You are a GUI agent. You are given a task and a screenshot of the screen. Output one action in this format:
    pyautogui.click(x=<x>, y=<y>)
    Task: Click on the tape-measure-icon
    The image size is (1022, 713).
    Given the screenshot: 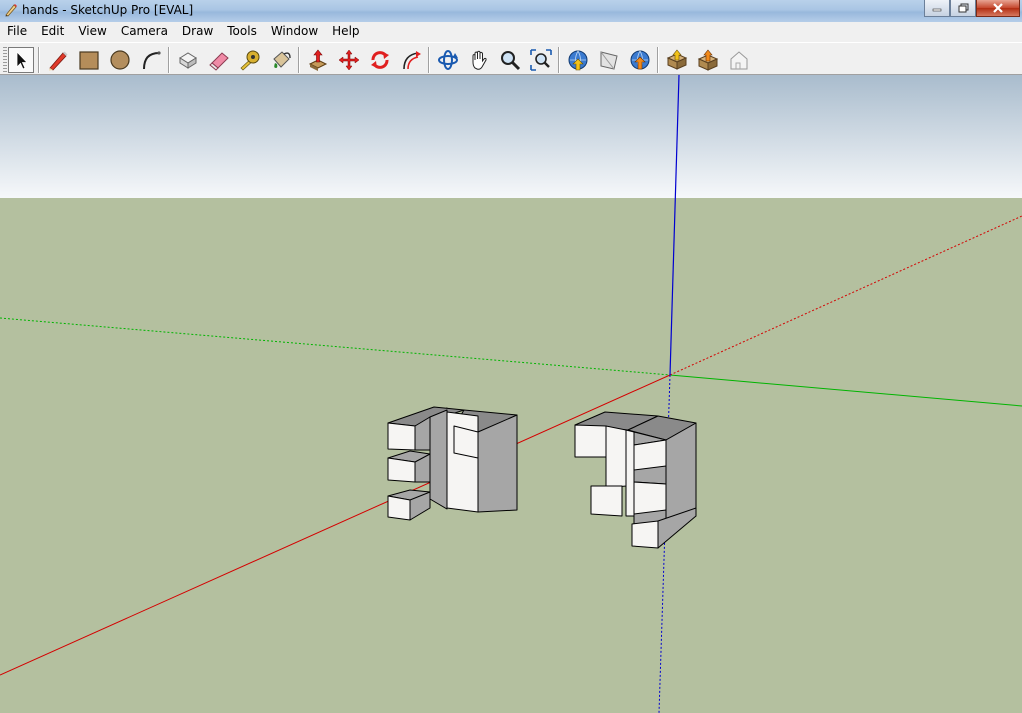 What is the action you would take?
    pyautogui.click(x=250, y=60)
    